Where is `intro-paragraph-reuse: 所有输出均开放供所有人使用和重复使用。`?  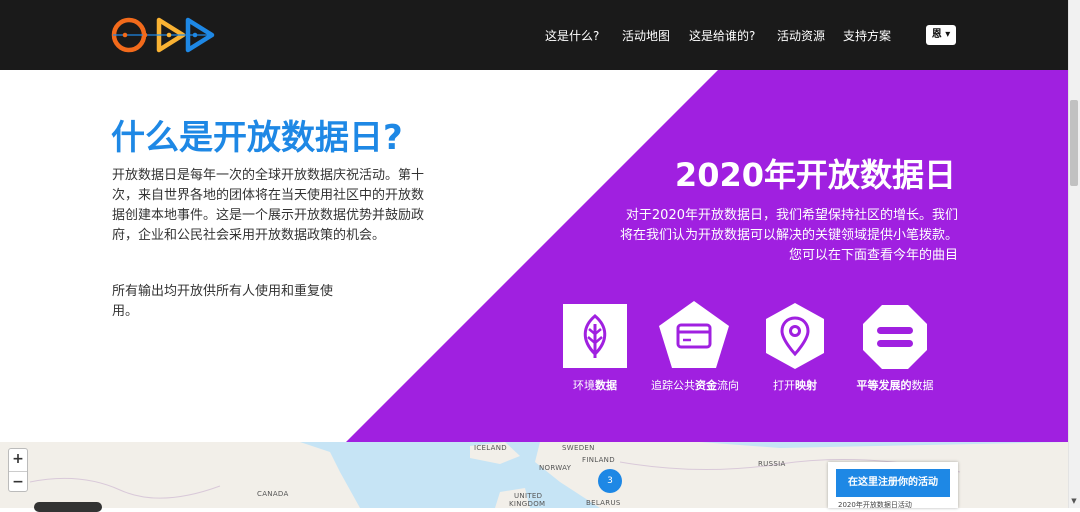 intro-paragraph-reuse: 所有输出均开放供所有人使用和重复使用。 is located at coordinates (223, 301).